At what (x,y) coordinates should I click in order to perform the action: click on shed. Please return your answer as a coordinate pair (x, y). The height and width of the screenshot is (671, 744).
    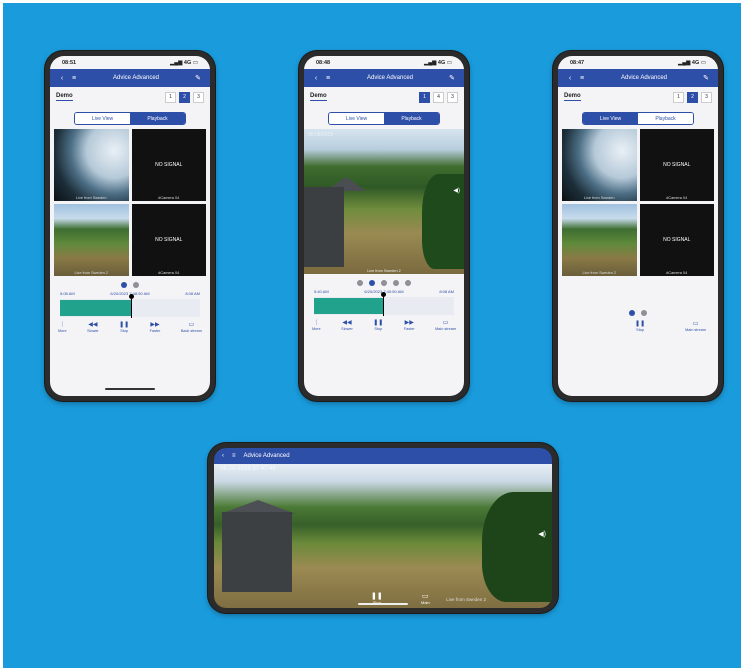
    Looking at the image, I should click on (257, 552).